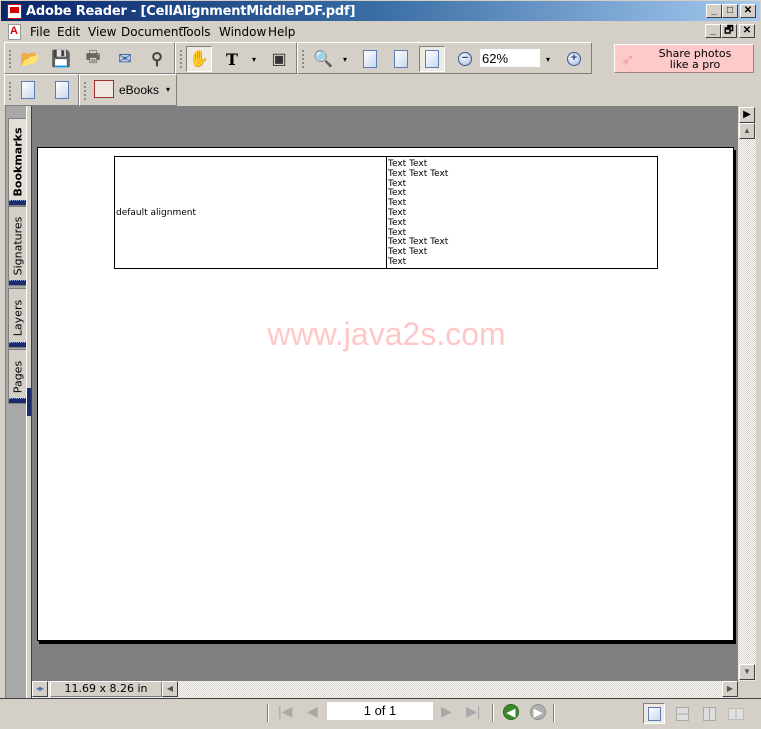  Describe the element at coordinates (125, 59) in the screenshot. I see `email-icon: ✉` at that location.